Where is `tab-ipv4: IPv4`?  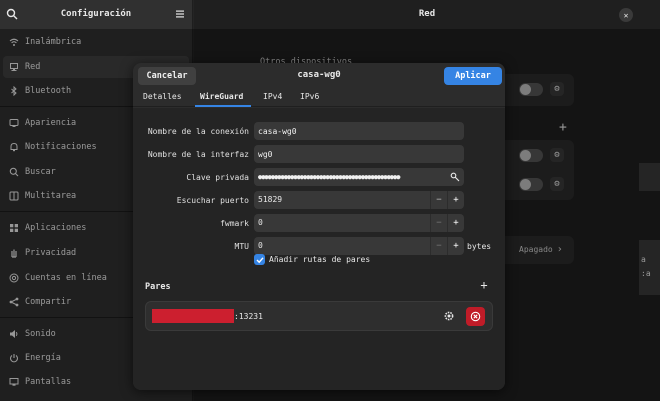 tab-ipv4: IPv4 is located at coordinates (272, 96).